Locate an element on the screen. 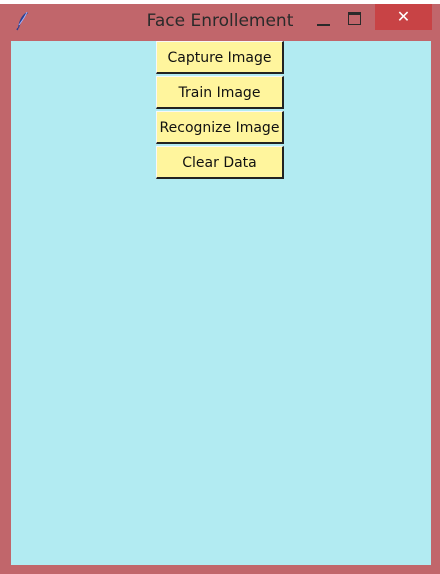 This screenshot has height=574, width=440. maximize-button is located at coordinates (355, 19).